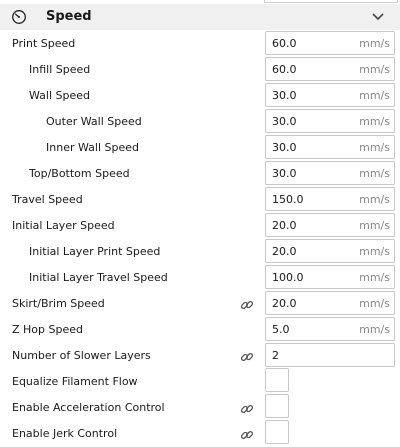 Image resolution: width=400 pixels, height=447 pixels. I want to click on field-value: 5.0, so click(281, 329).